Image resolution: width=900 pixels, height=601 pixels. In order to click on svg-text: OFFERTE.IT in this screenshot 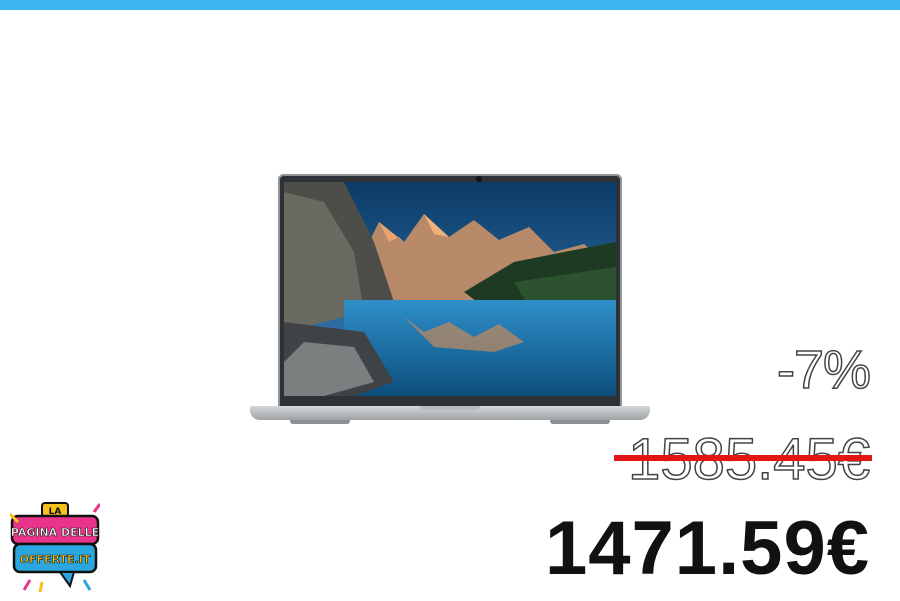, I will do `click(55, 559)`.